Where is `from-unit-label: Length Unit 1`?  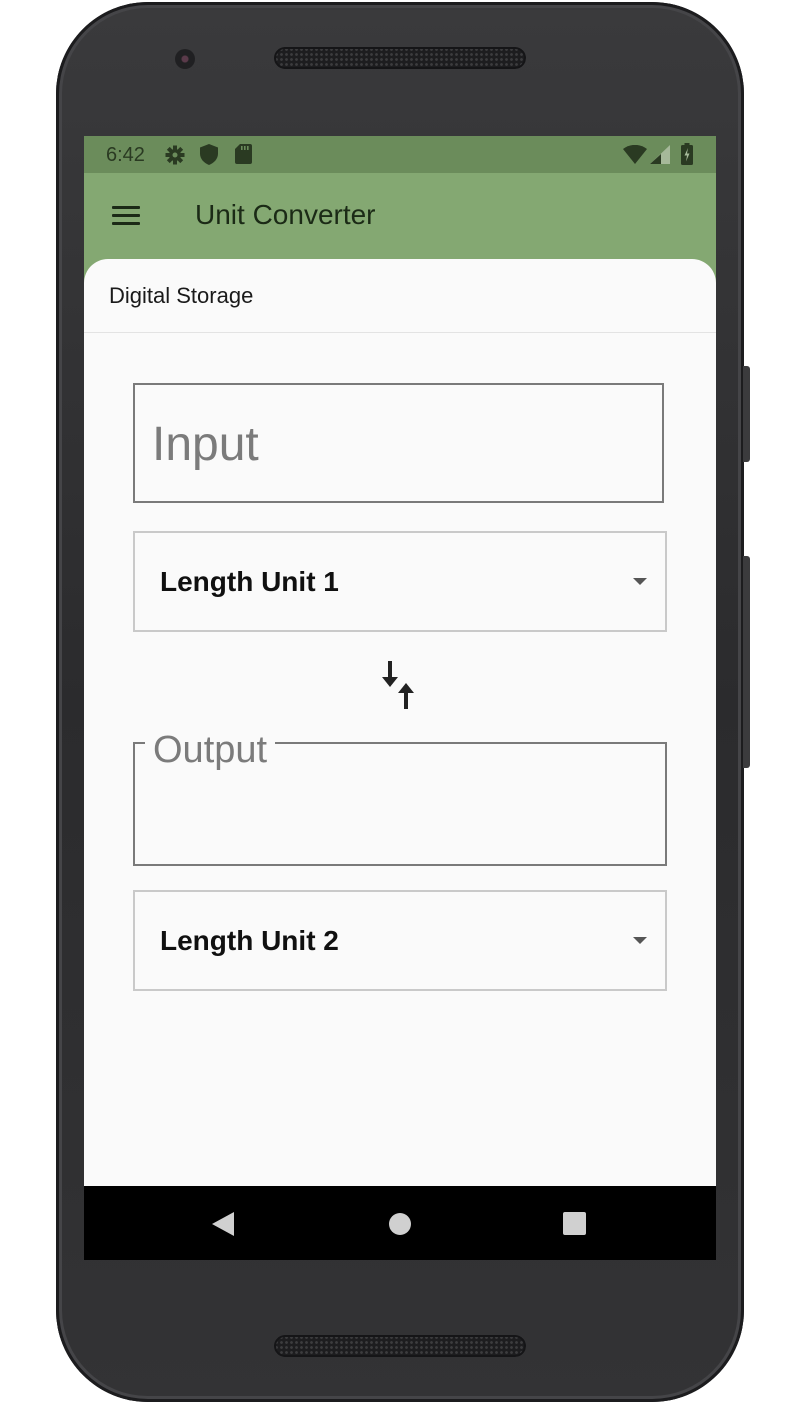
from-unit-label: Length Unit 1 is located at coordinates (249, 581).